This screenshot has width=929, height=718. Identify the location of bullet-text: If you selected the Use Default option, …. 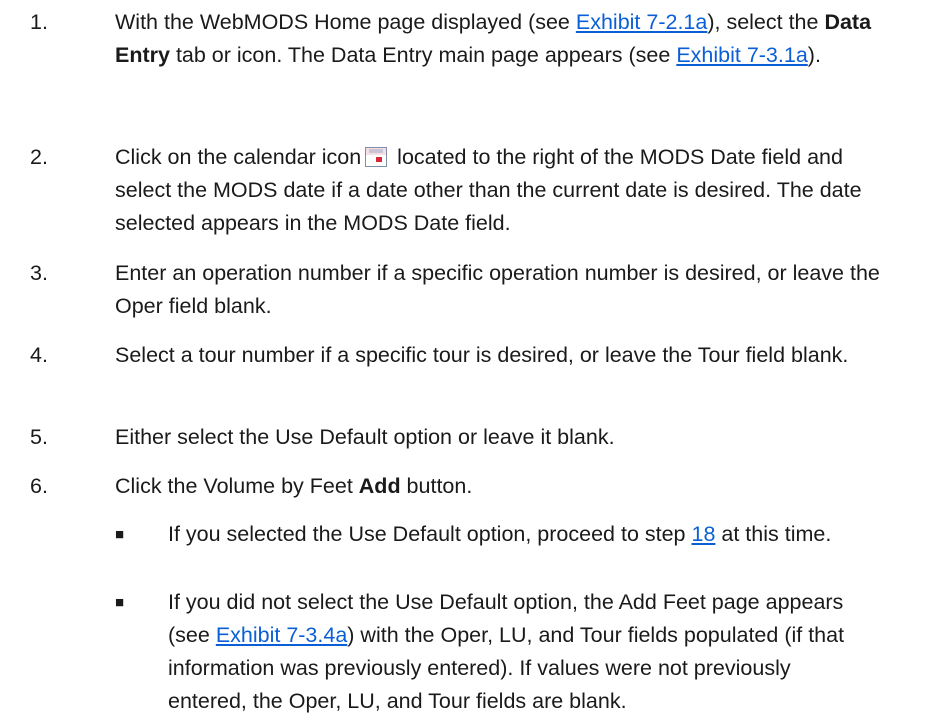
(518, 534).